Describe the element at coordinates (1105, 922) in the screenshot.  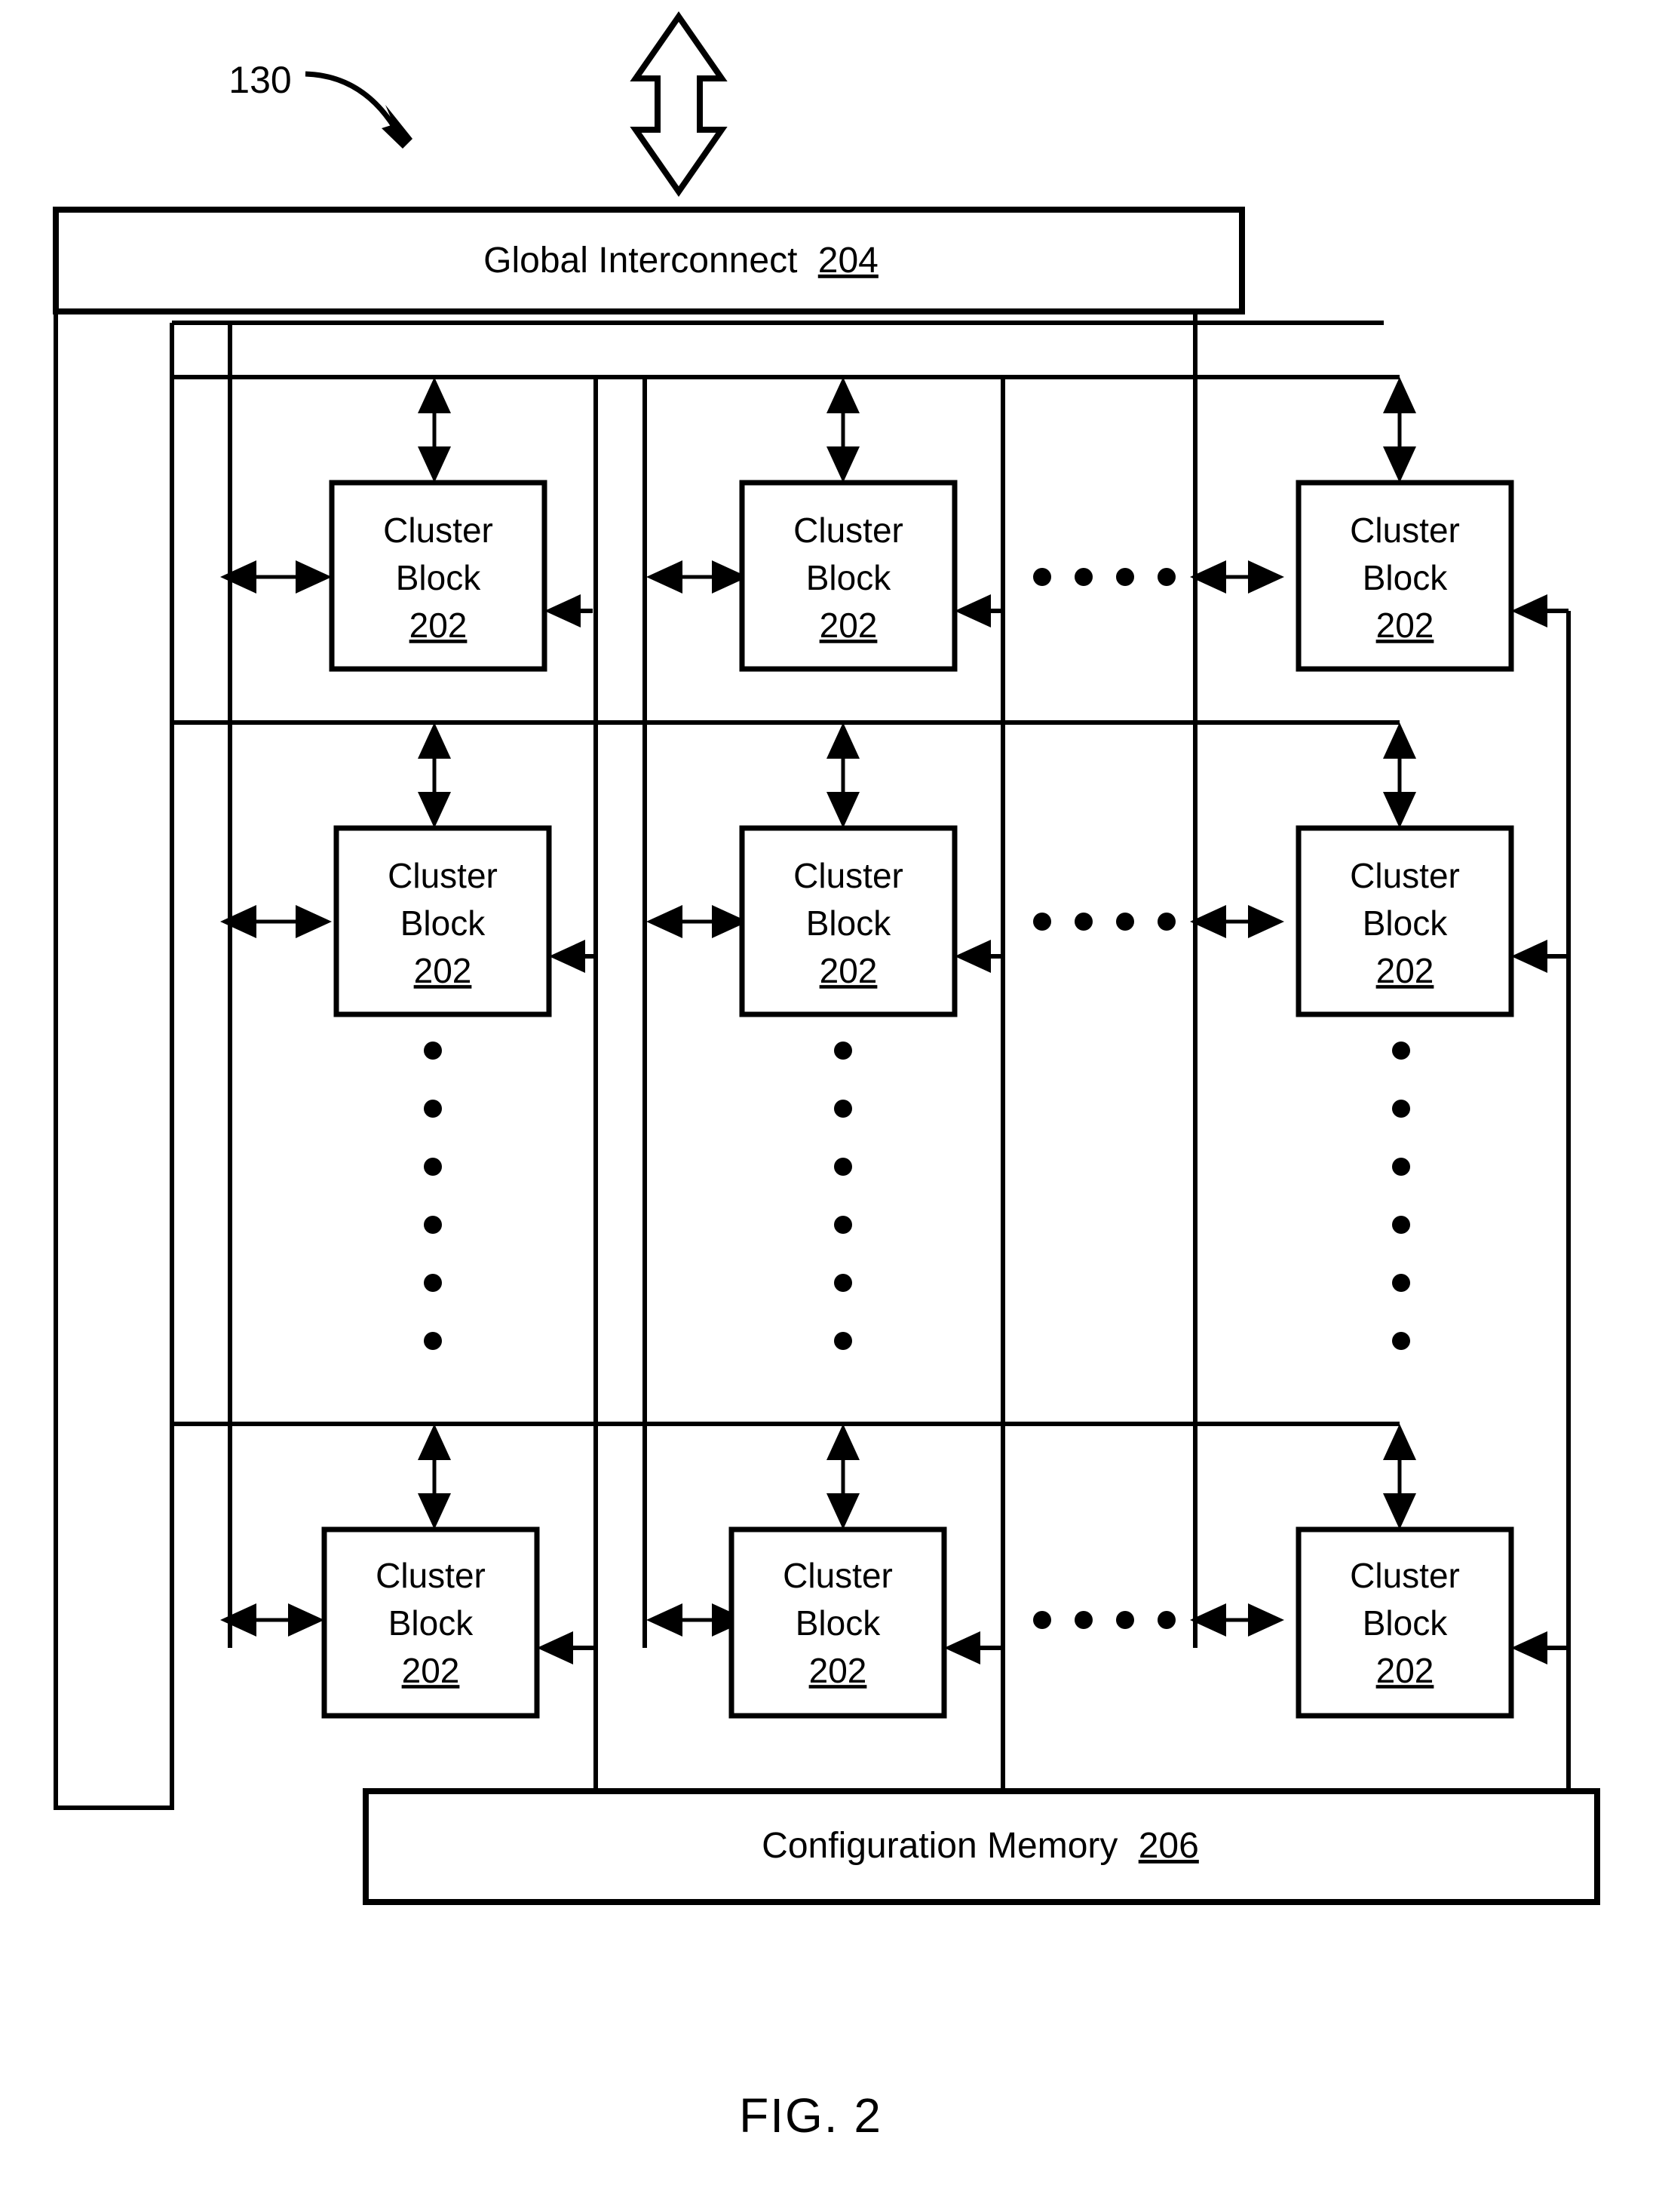
I see `row-2-ellipsis-dots` at that location.